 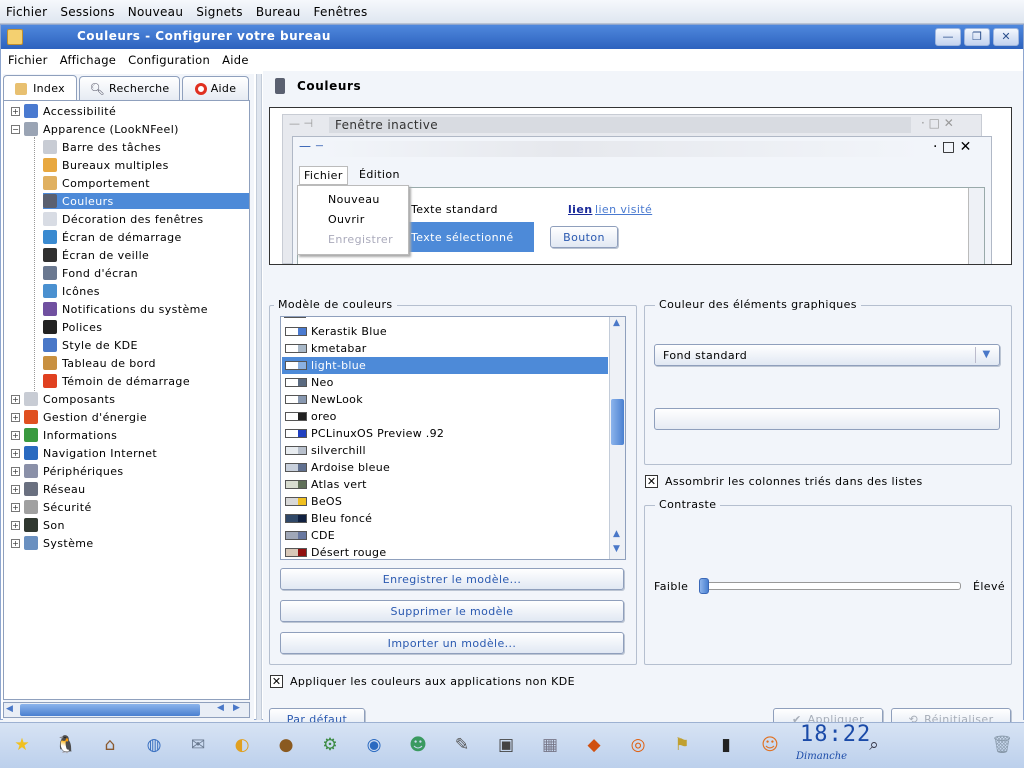 I want to click on scheme-item: Bleu foncé, so click(x=445, y=518).